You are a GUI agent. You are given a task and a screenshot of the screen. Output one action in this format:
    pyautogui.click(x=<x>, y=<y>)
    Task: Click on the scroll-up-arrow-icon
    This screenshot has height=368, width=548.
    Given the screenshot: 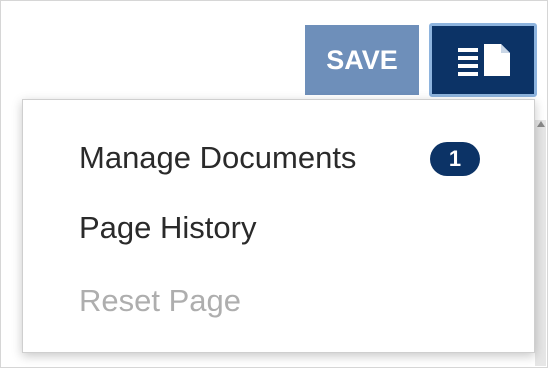 What is the action you would take?
    pyautogui.click(x=541, y=124)
    